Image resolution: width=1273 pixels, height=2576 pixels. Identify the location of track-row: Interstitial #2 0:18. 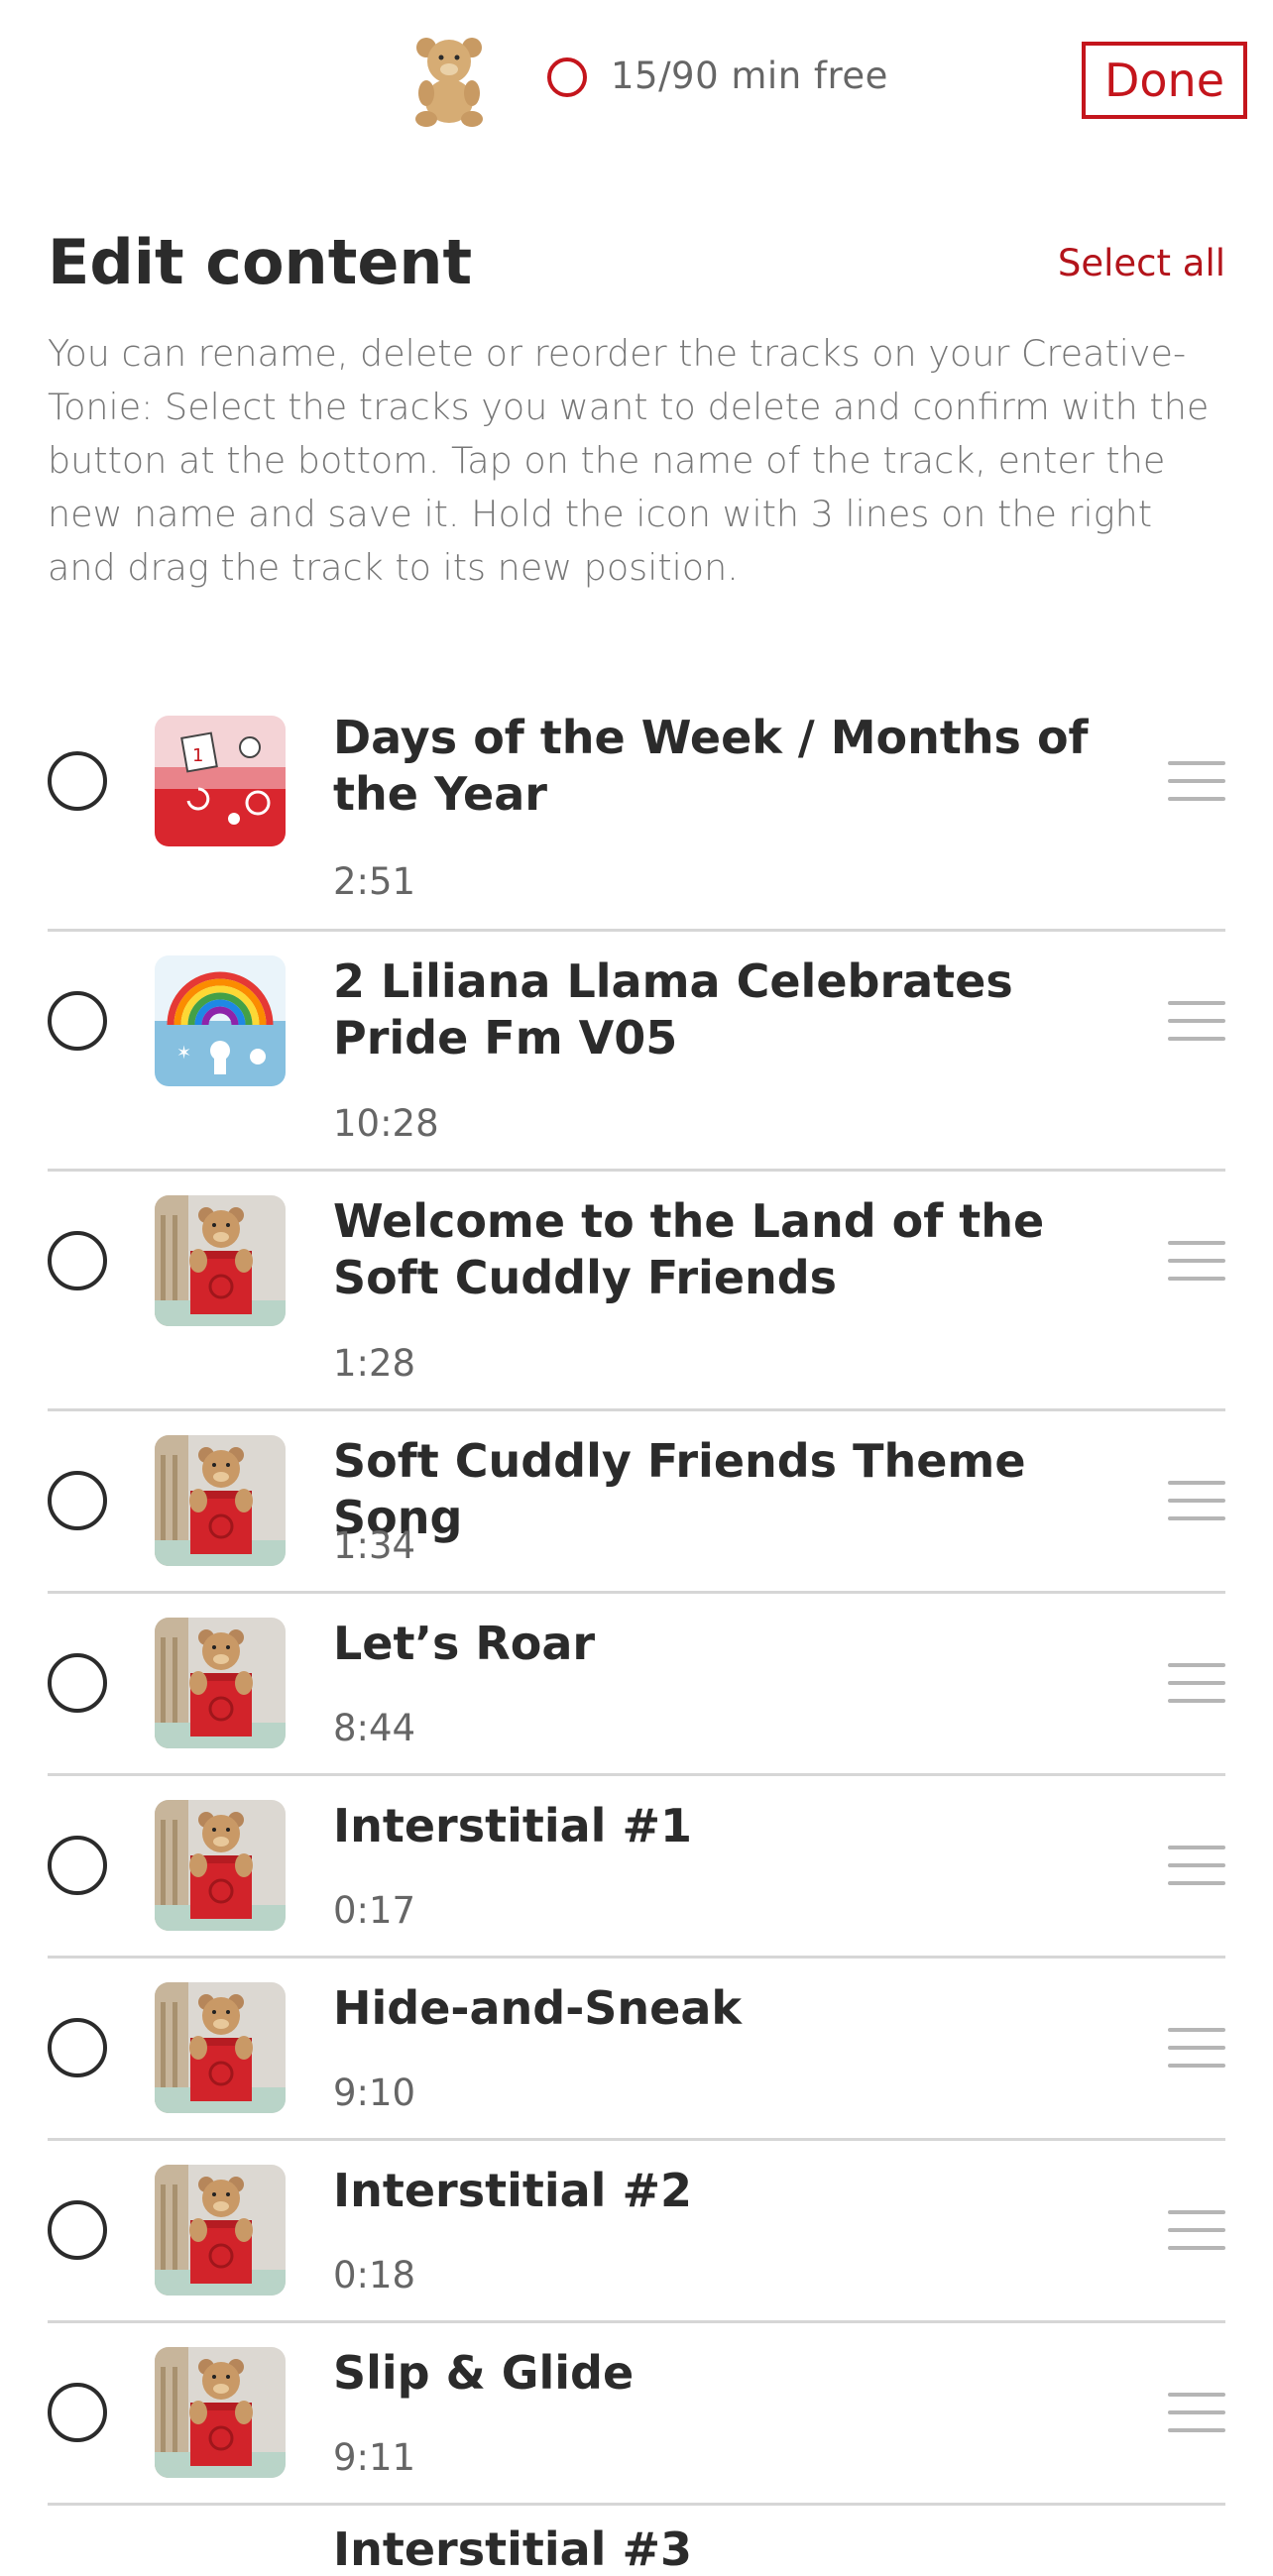
(636, 2232).